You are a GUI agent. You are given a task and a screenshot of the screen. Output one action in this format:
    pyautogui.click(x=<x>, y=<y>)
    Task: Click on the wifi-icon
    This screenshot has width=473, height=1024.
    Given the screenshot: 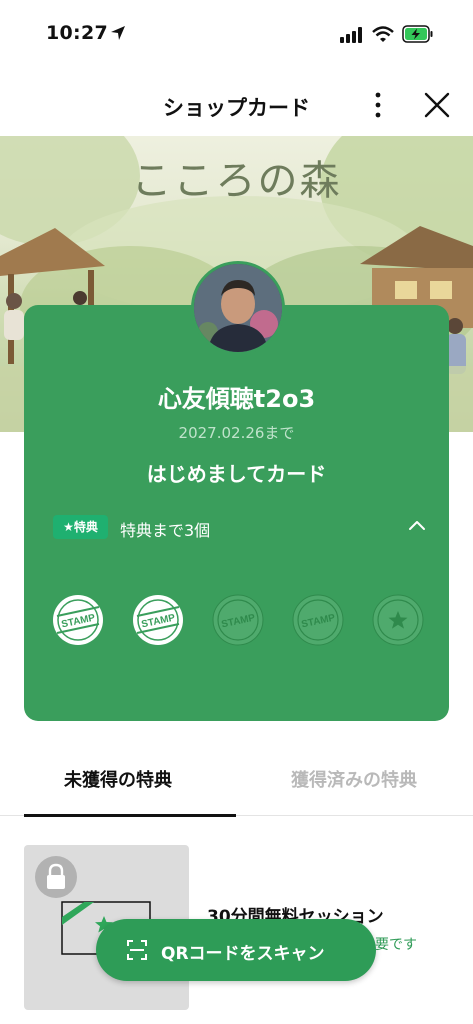 What is the action you would take?
    pyautogui.click(x=383, y=34)
    